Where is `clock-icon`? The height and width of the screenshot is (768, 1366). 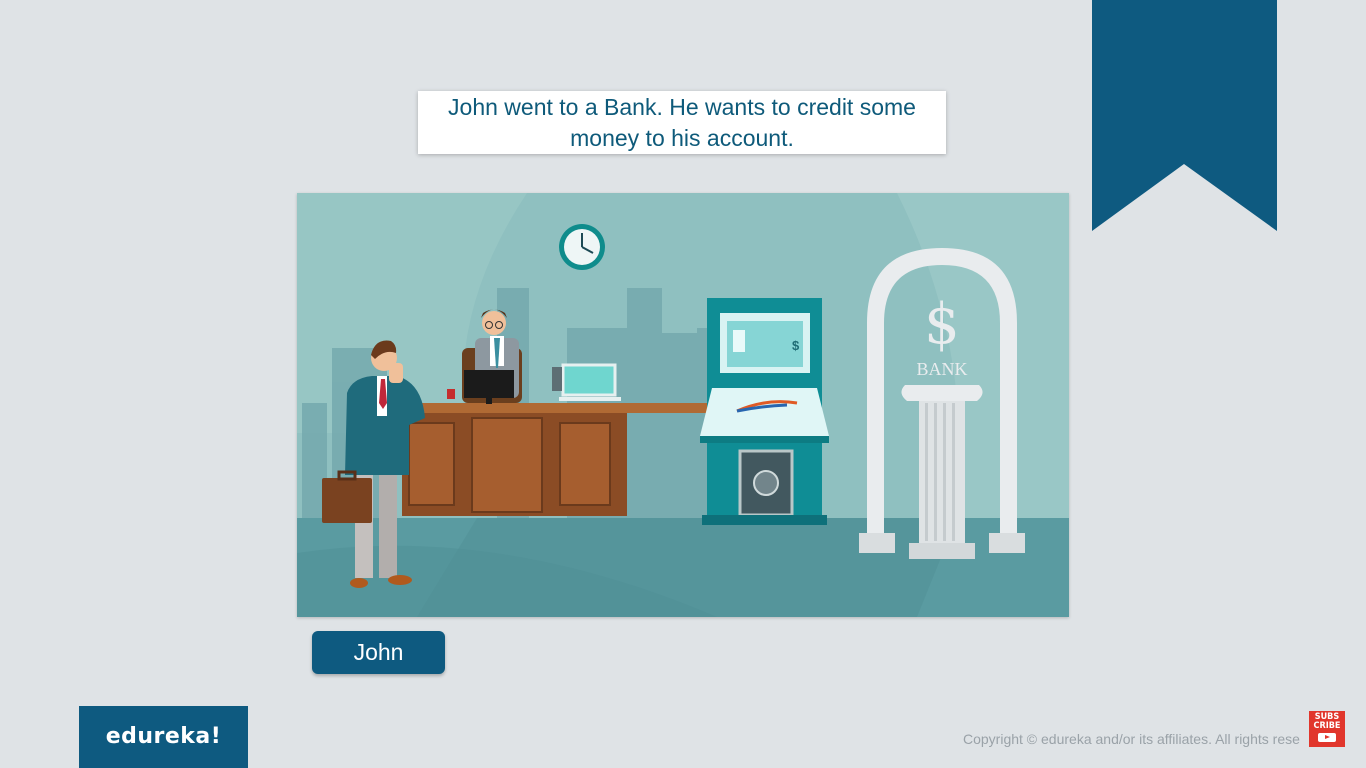 clock-icon is located at coordinates (582, 247).